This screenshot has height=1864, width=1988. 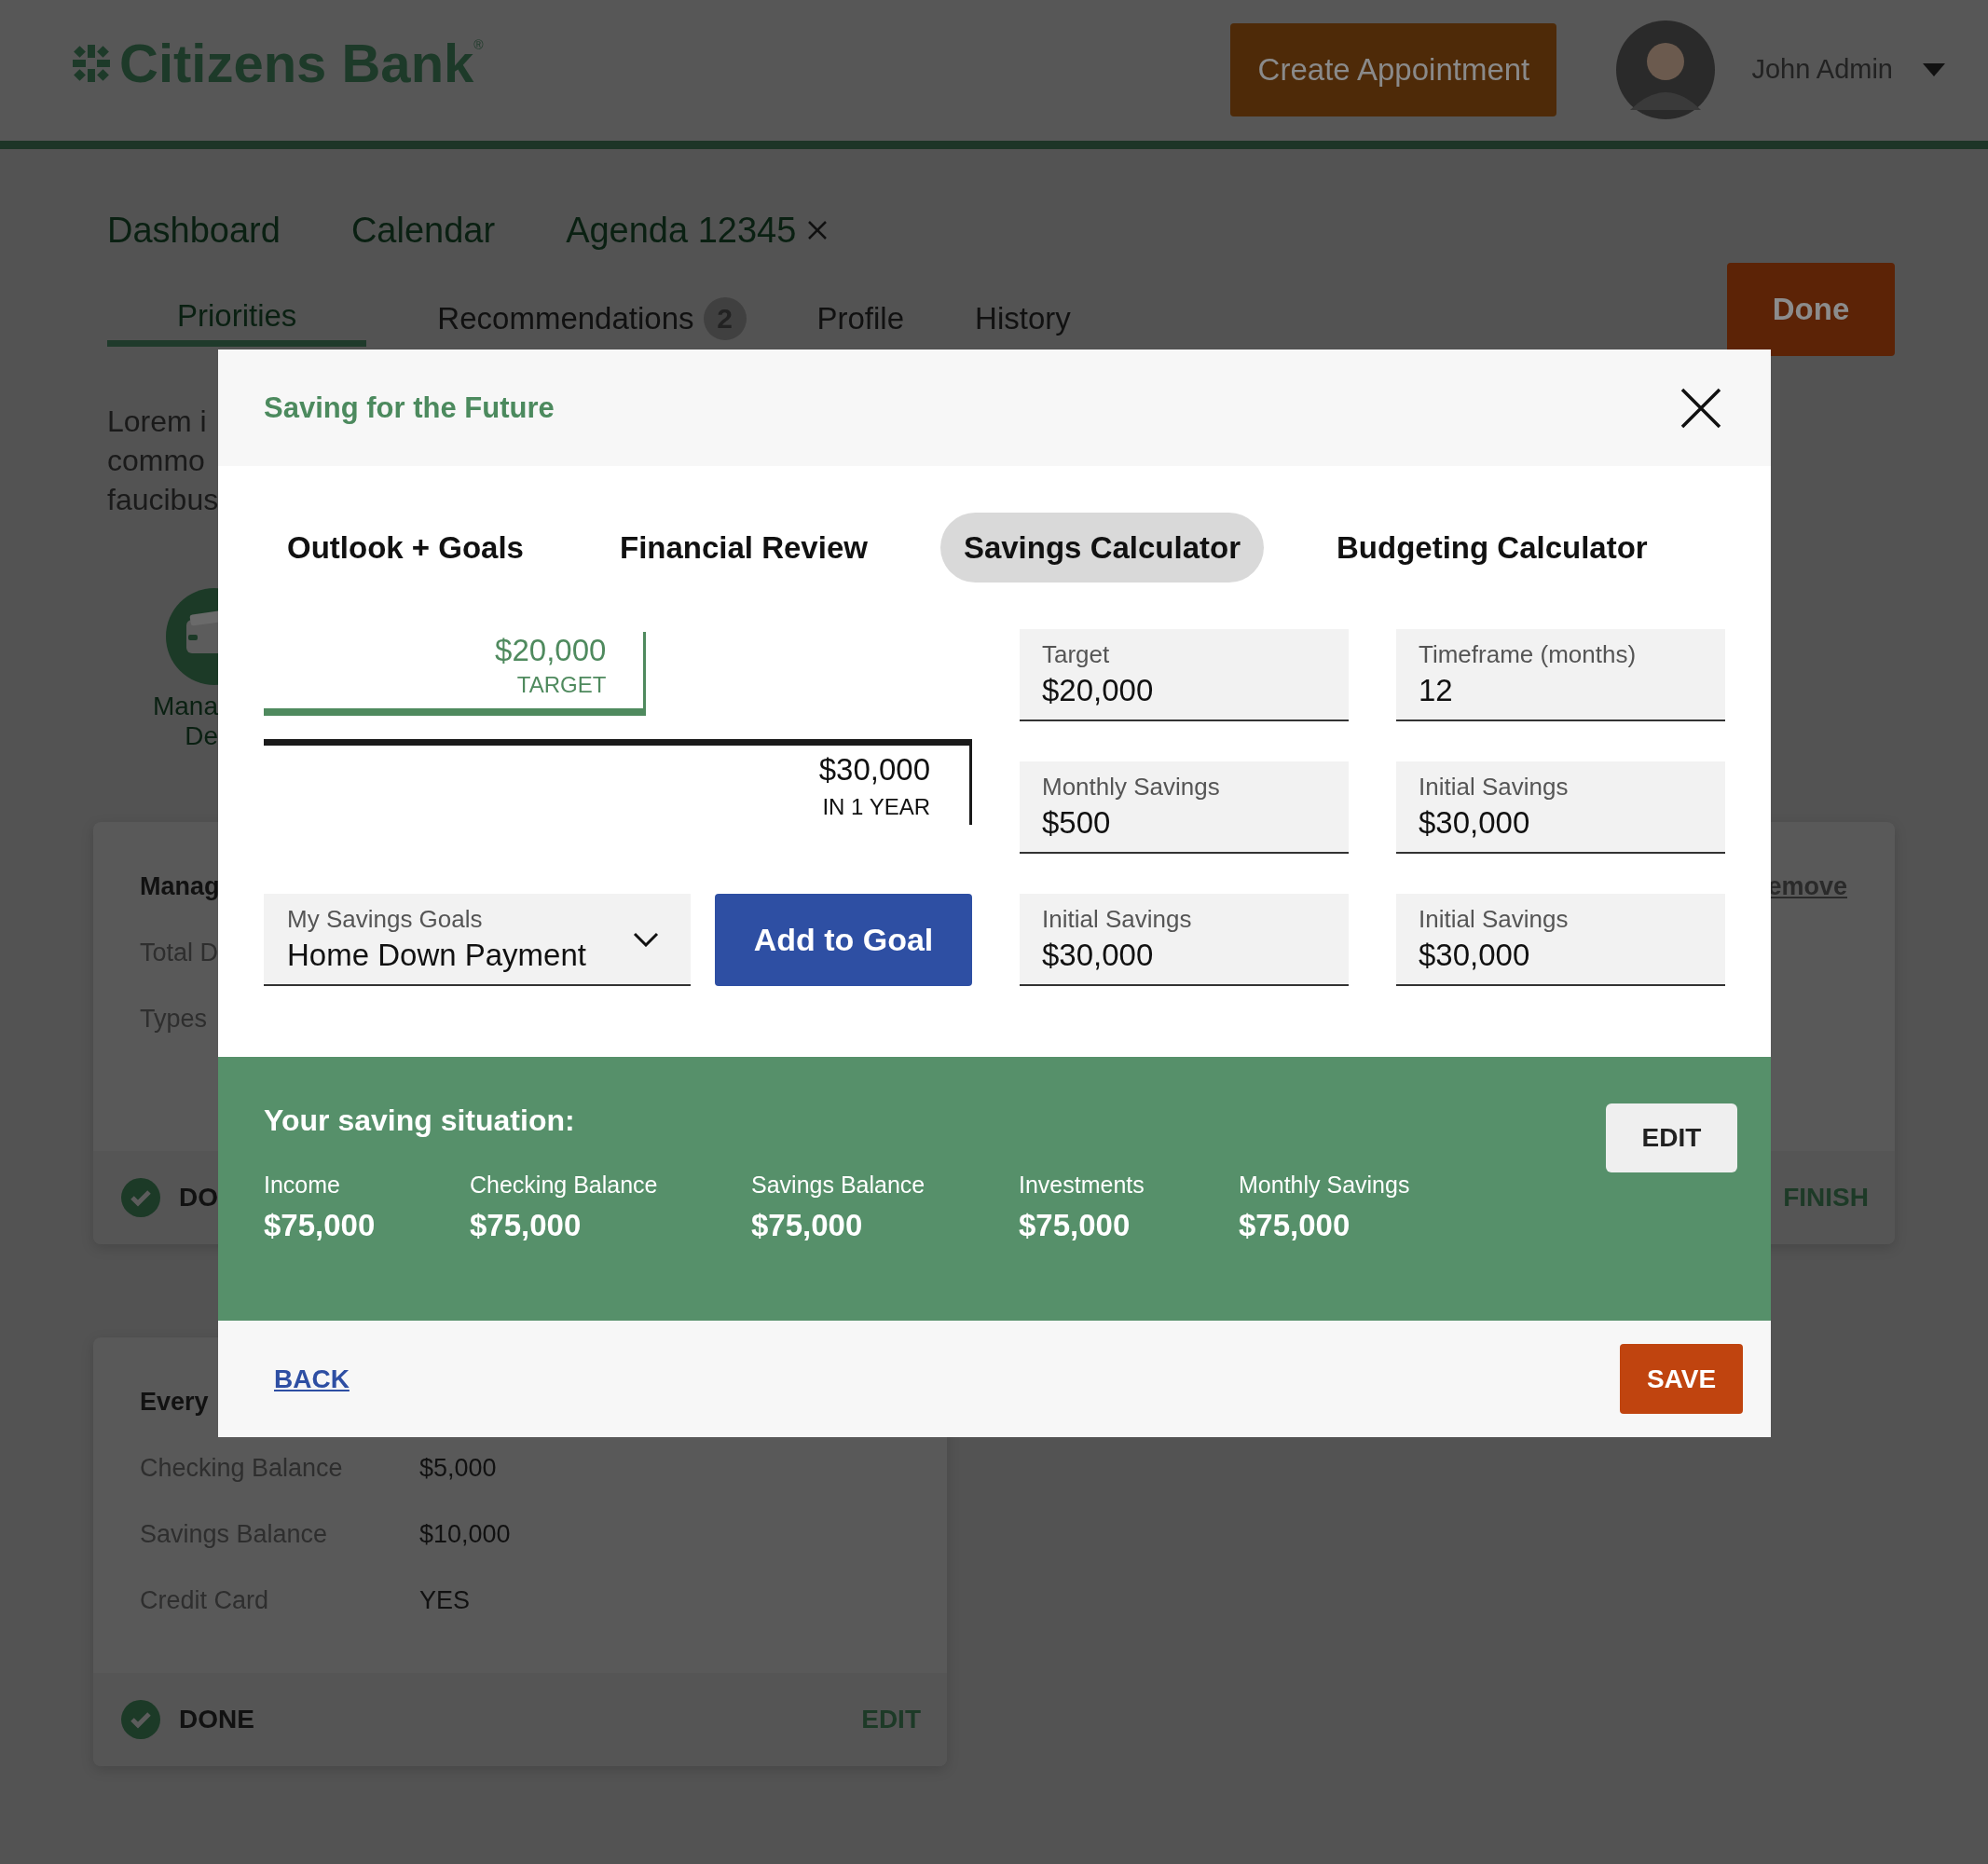 What do you see at coordinates (1101, 547) in the screenshot?
I see `tab: Savings Calculator` at bounding box center [1101, 547].